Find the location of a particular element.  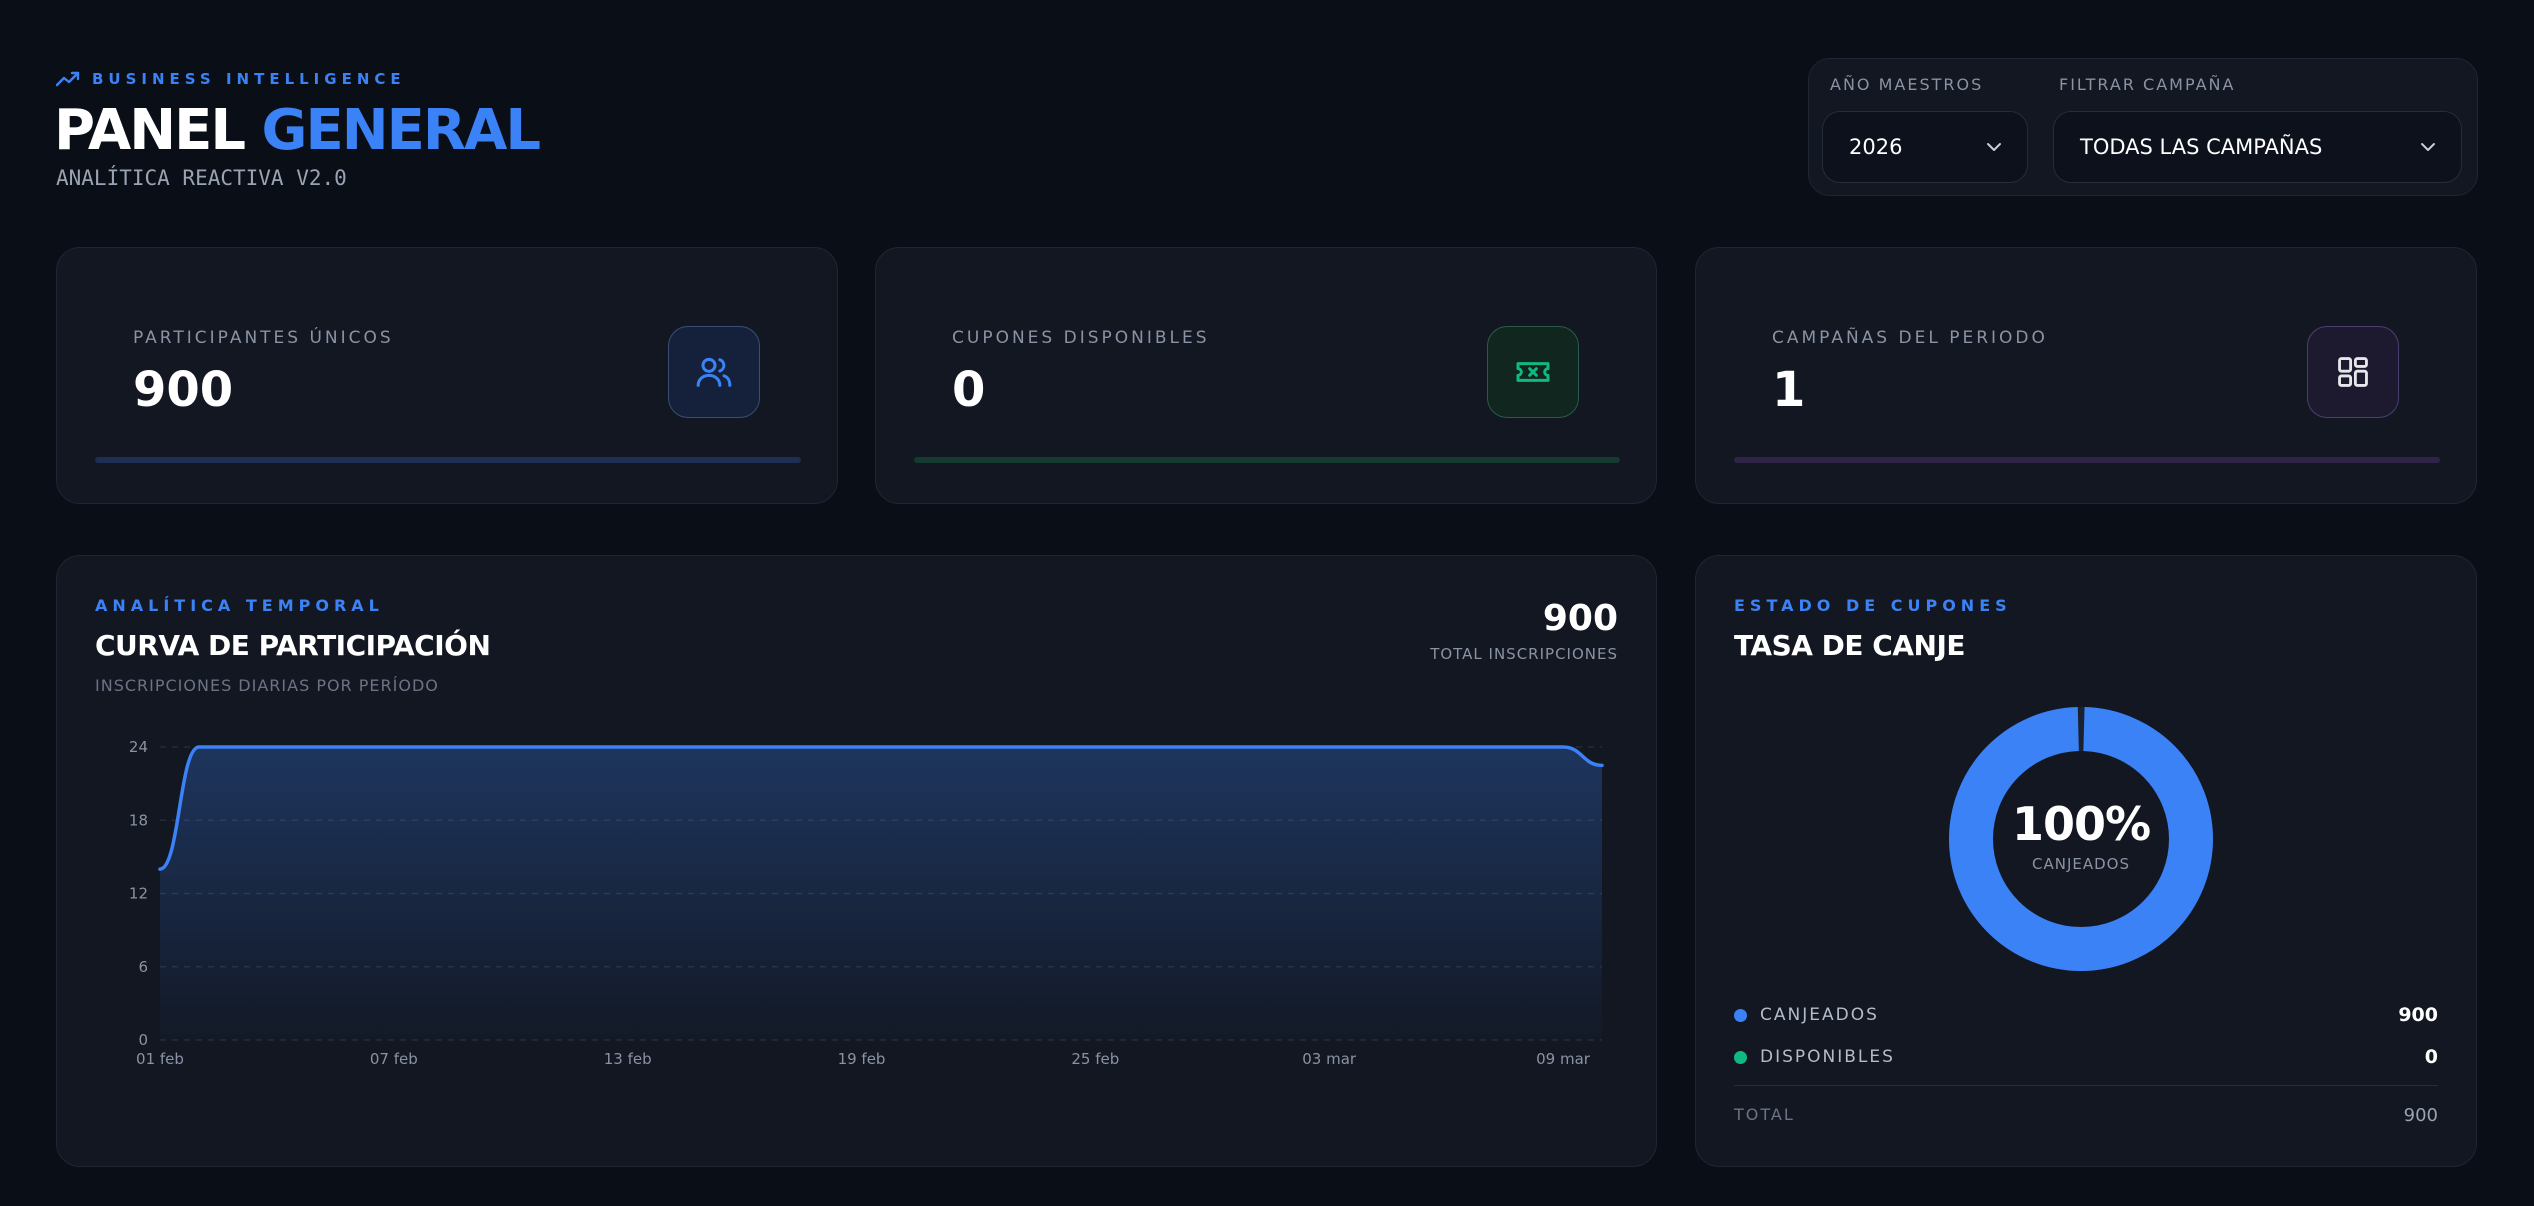

kpi-card-campaigns: CAMPAÑAS DEL PERIODO 1 is located at coordinates (2086, 375).